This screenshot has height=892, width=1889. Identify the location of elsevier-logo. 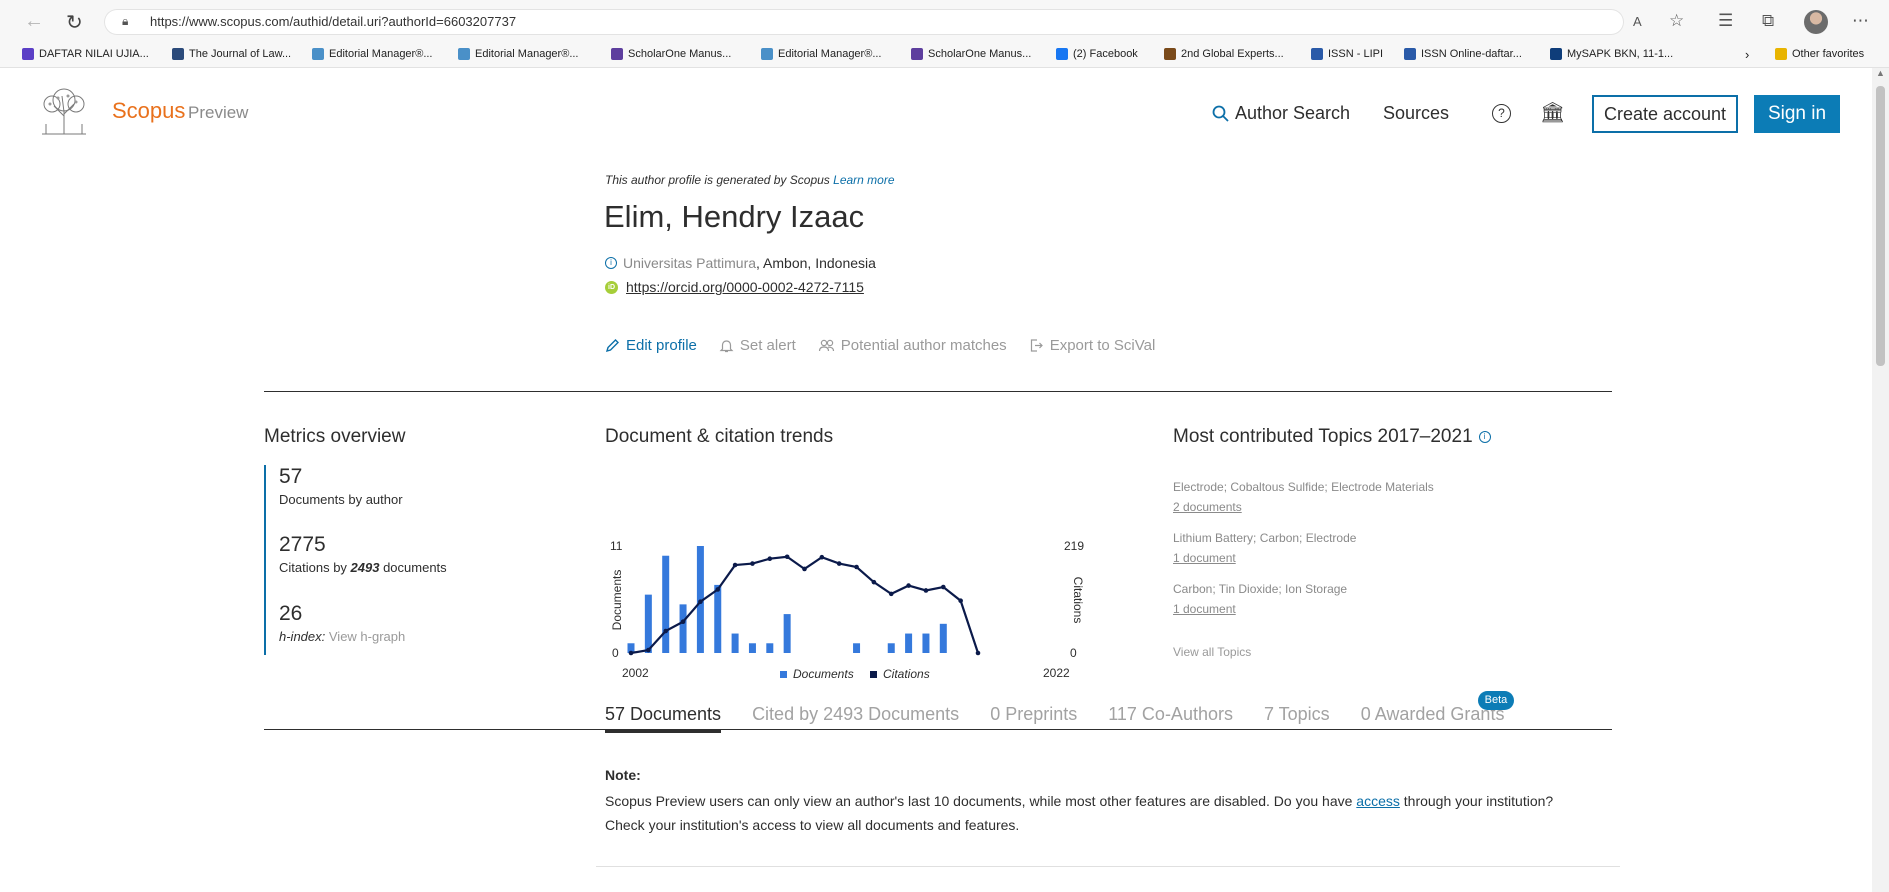
(64, 111).